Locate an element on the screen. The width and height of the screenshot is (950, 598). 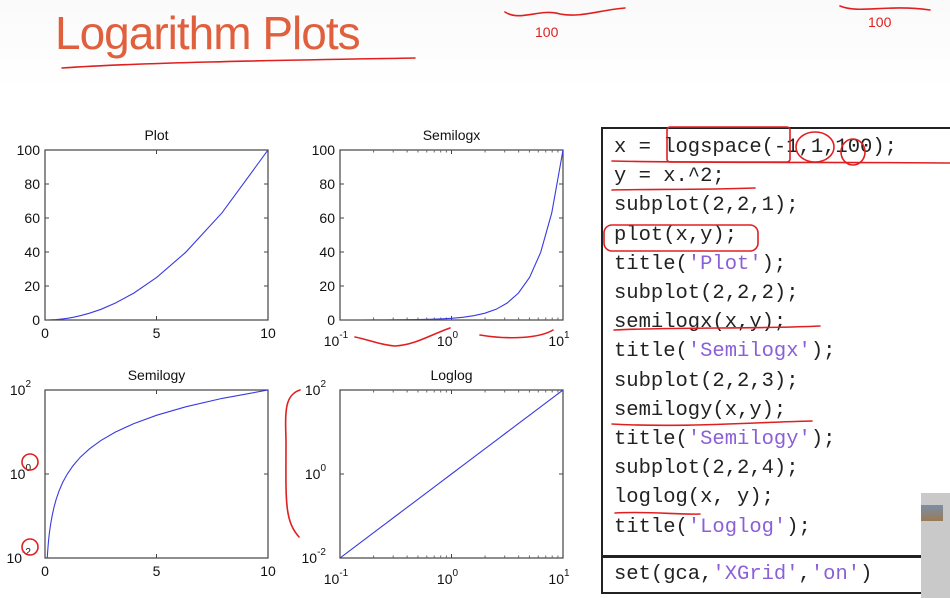
x-tick-label: 0 is located at coordinates (45, 333).